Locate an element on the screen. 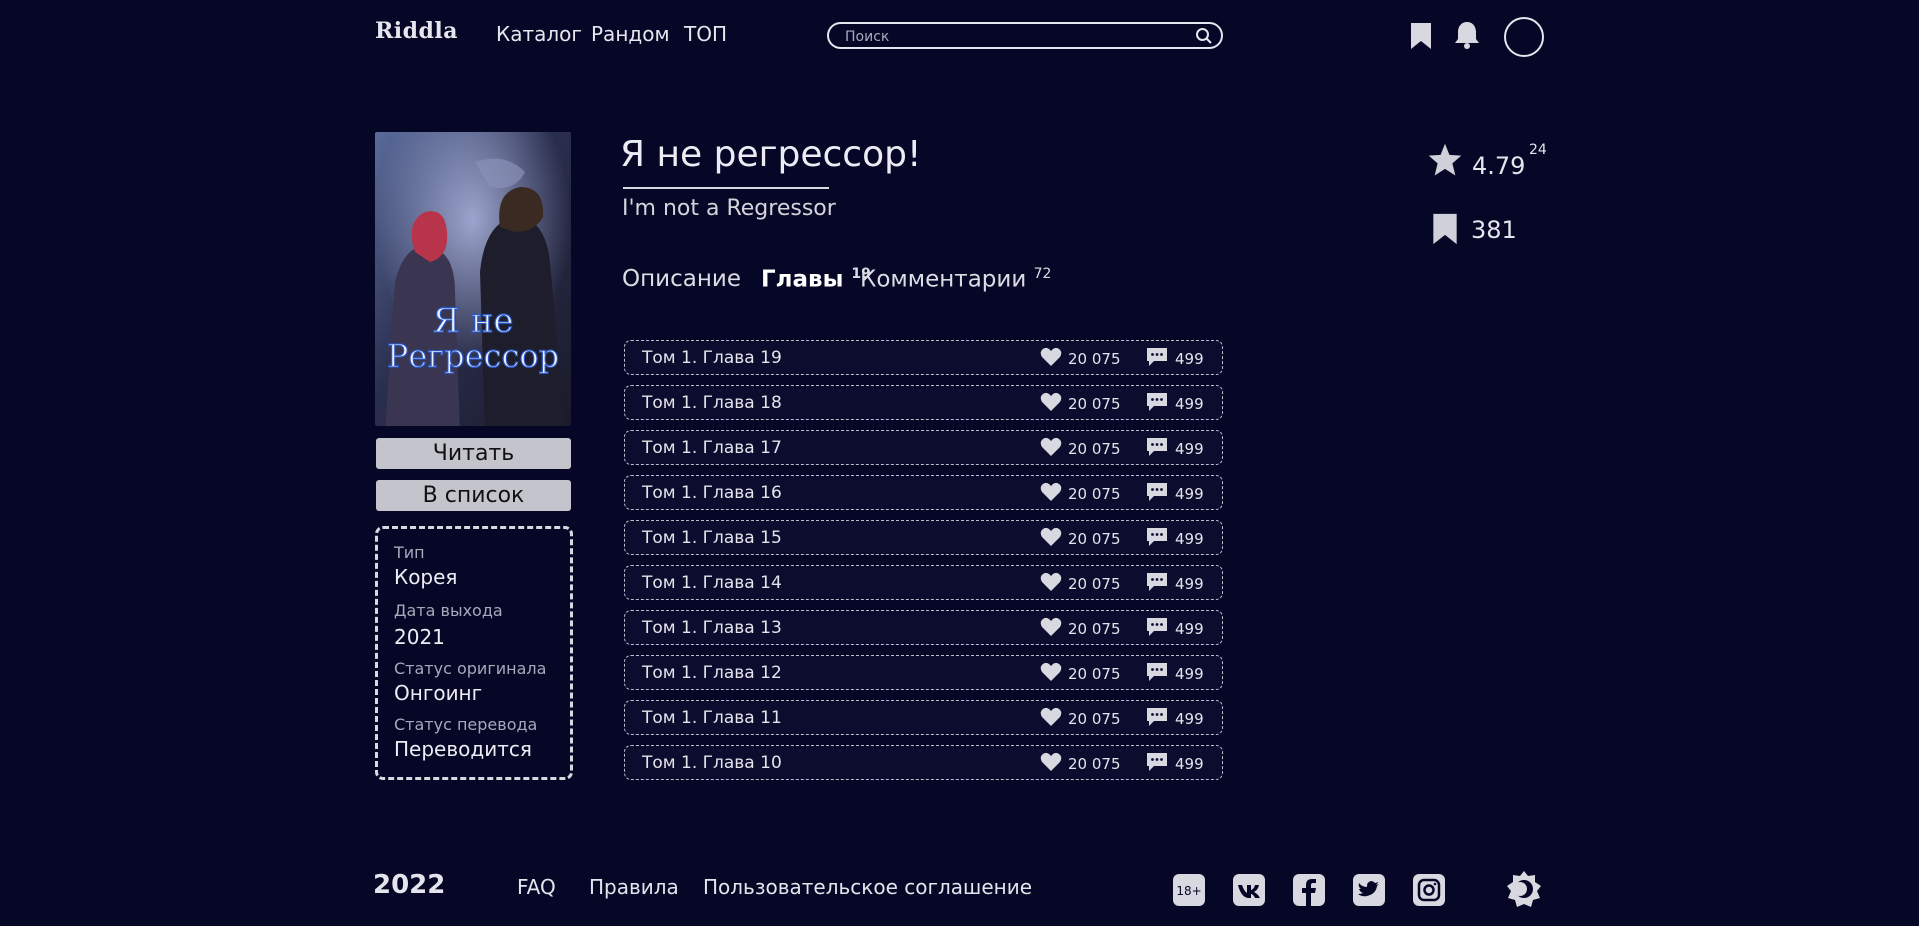 Image resolution: width=1919 pixels, height=926 pixels. tab-comments-count: 72 is located at coordinates (1042, 274).